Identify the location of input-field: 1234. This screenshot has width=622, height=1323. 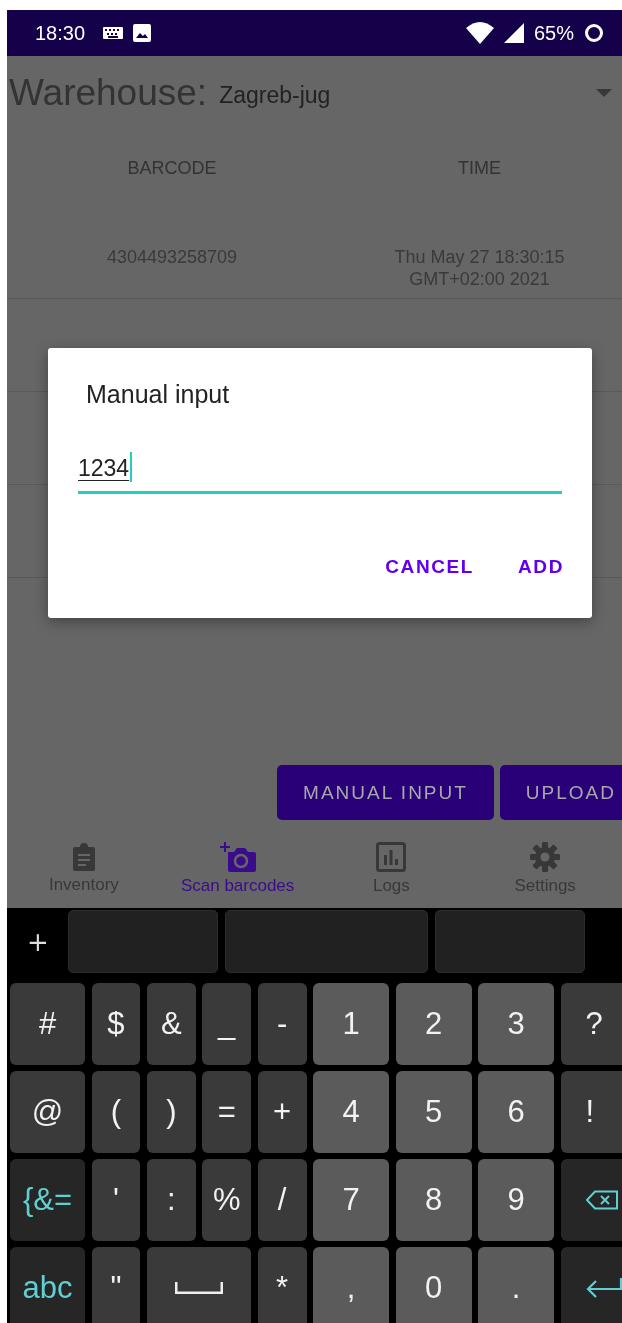
(320, 474).